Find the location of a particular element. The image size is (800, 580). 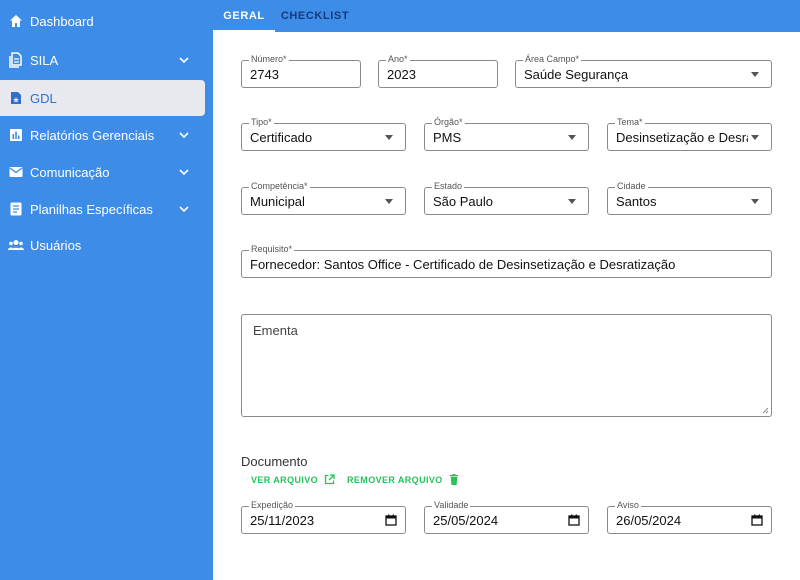

tipo-value: Certificado is located at coordinates (281, 137).